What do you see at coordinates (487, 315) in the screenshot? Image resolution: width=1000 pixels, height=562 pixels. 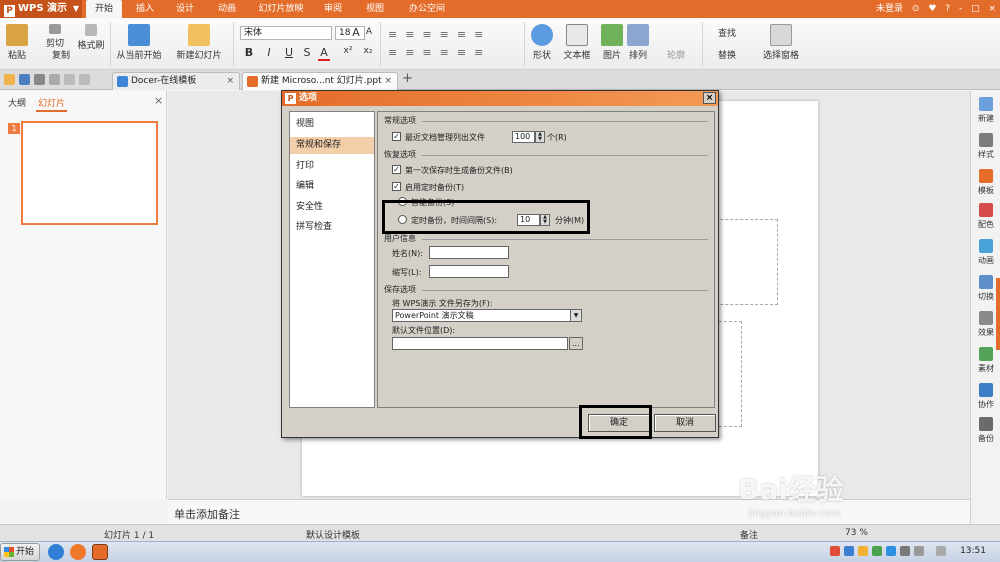 I see `save-as-select: PowerPoint 演示文稿 ▼` at bounding box center [487, 315].